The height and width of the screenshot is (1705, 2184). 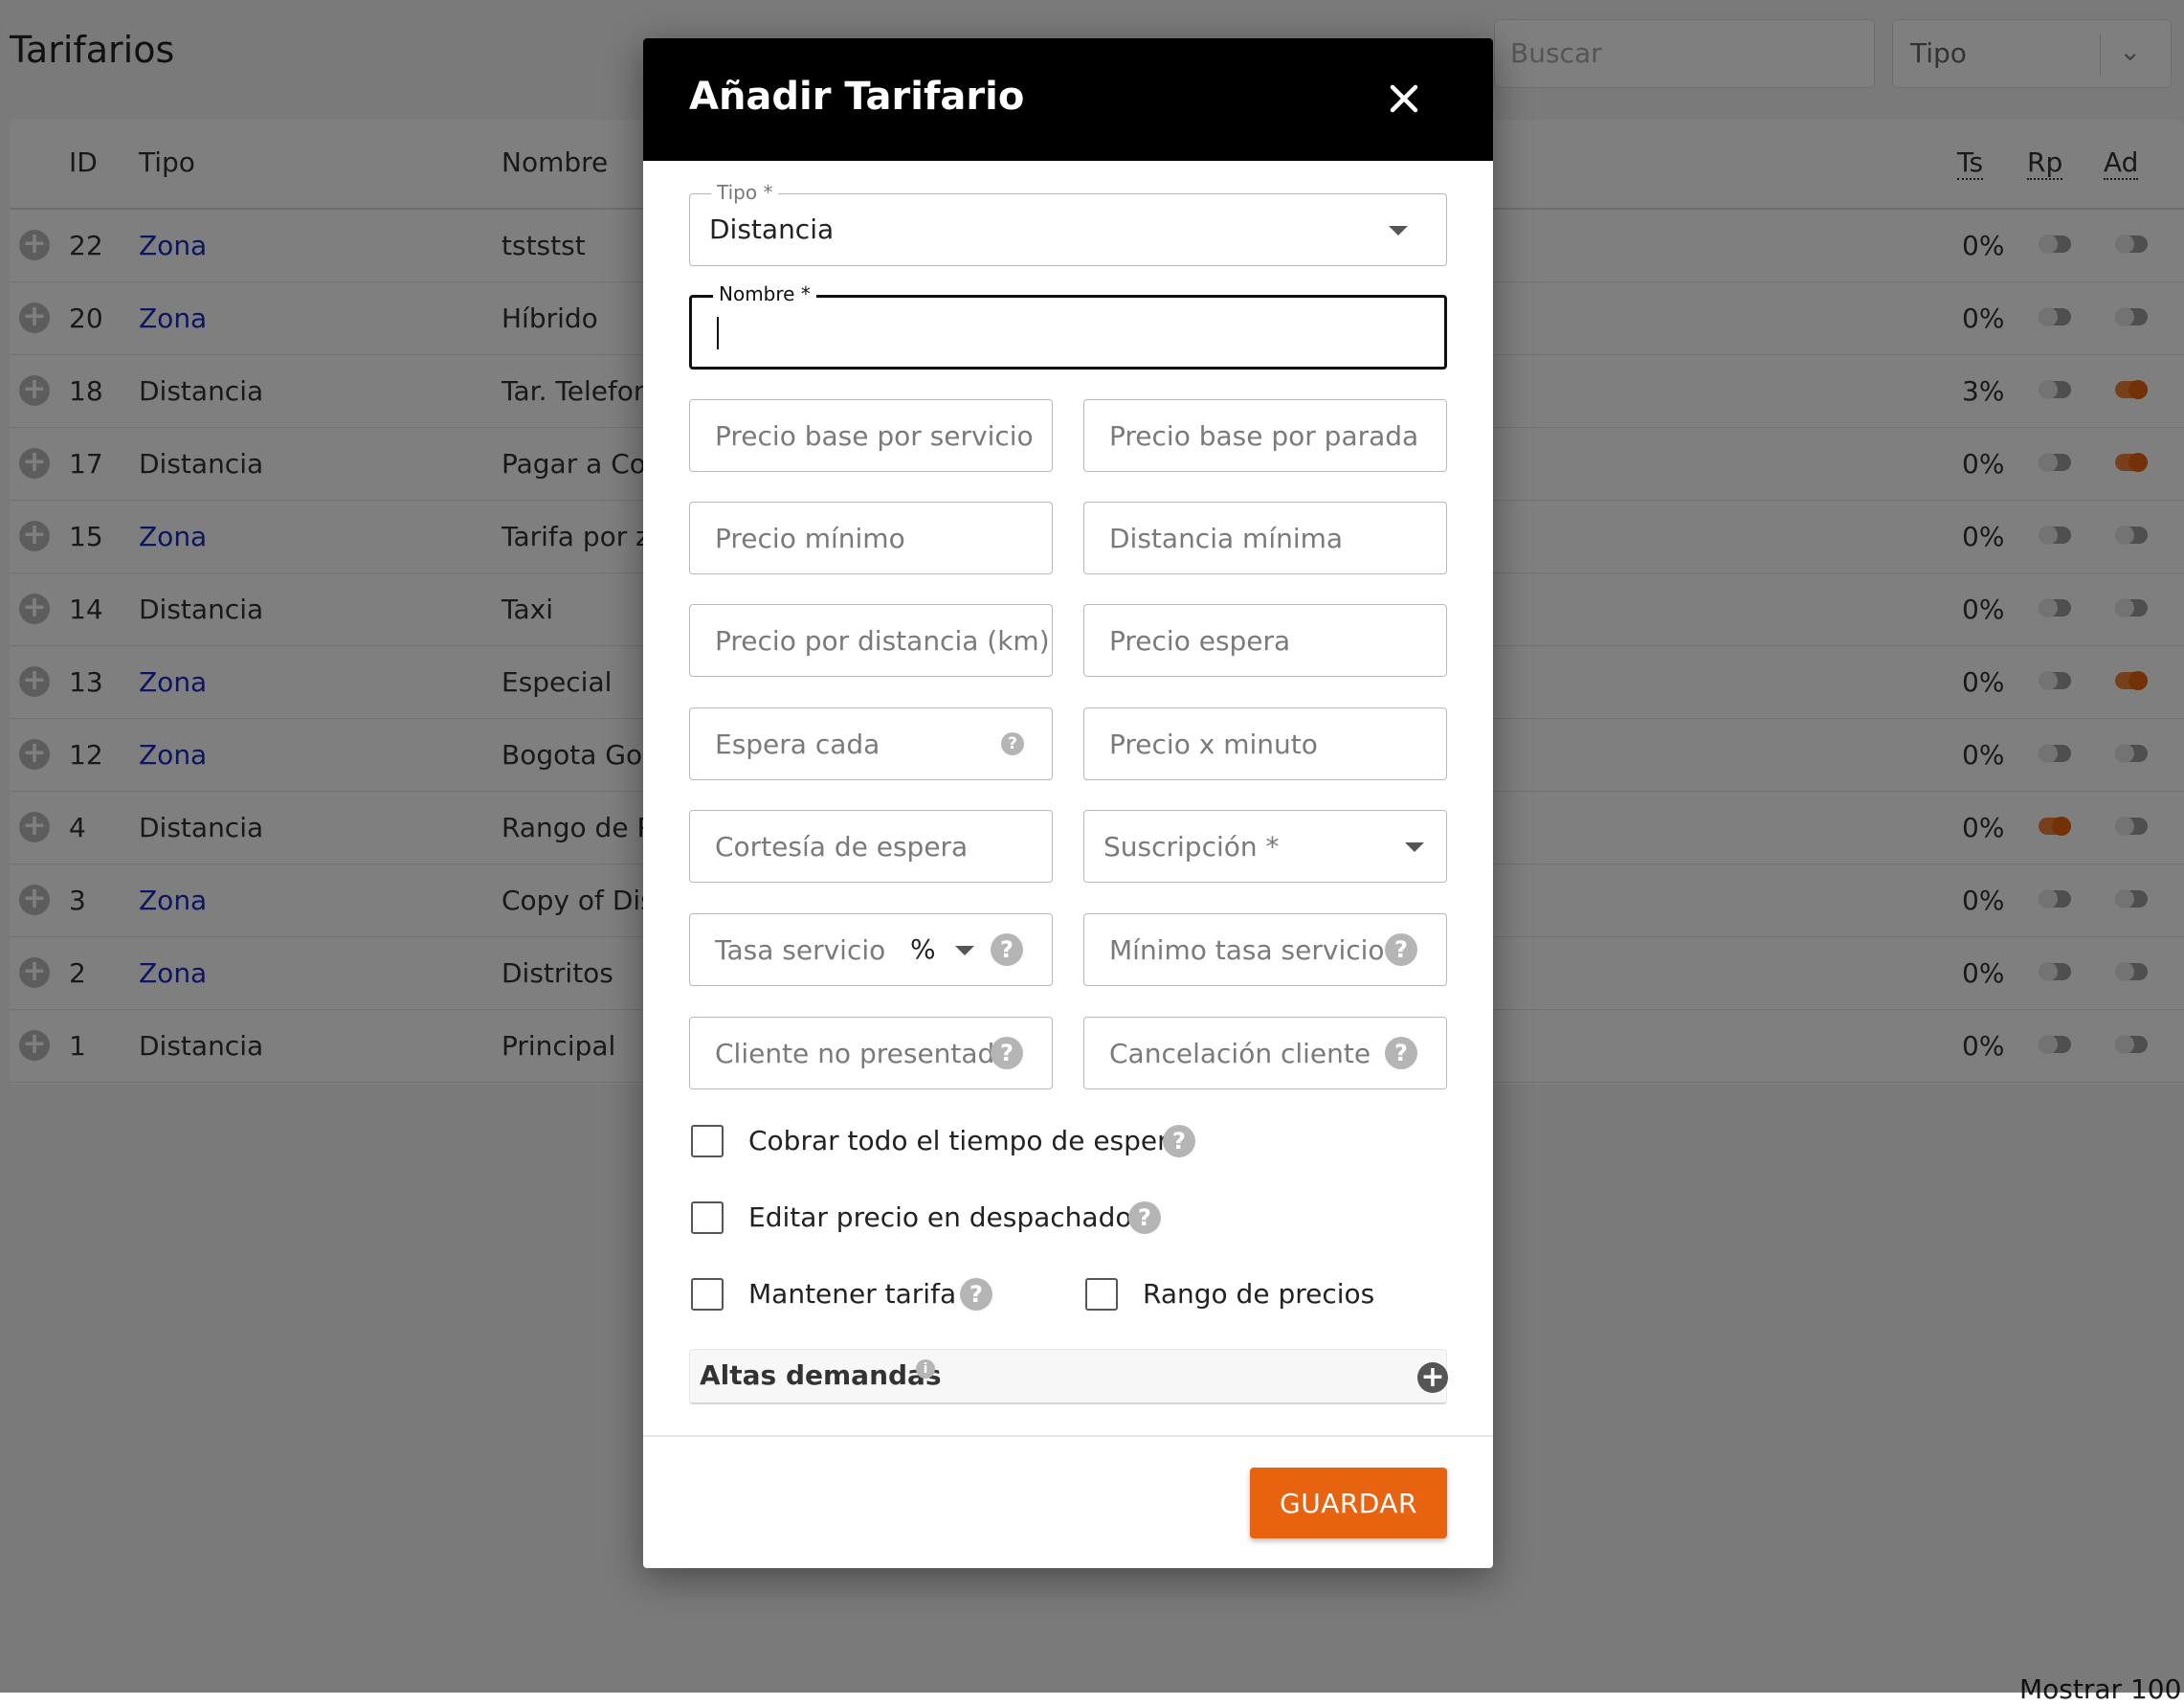 What do you see at coordinates (798, 744) in the screenshot?
I see `espera-cada-placeholder: Espera cada` at bounding box center [798, 744].